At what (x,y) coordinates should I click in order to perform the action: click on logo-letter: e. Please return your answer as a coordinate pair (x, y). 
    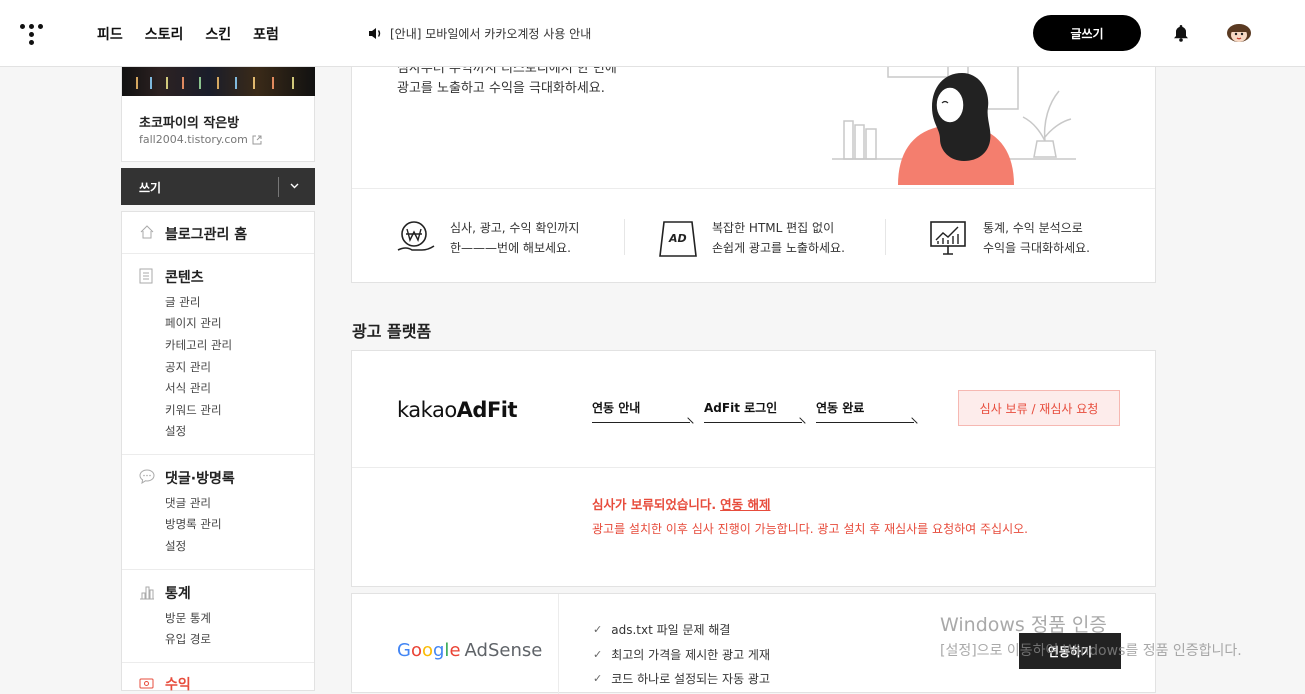
    Looking at the image, I should click on (455, 650).